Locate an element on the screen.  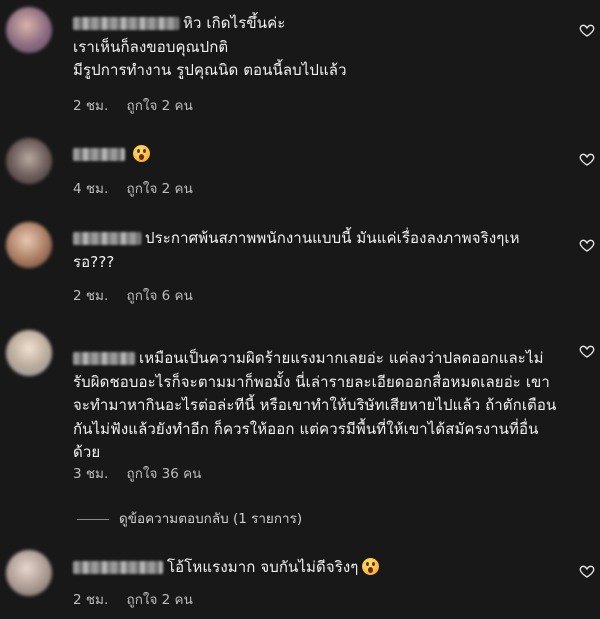
like-count: ถูกใจ 6 คน is located at coordinates (160, 296).